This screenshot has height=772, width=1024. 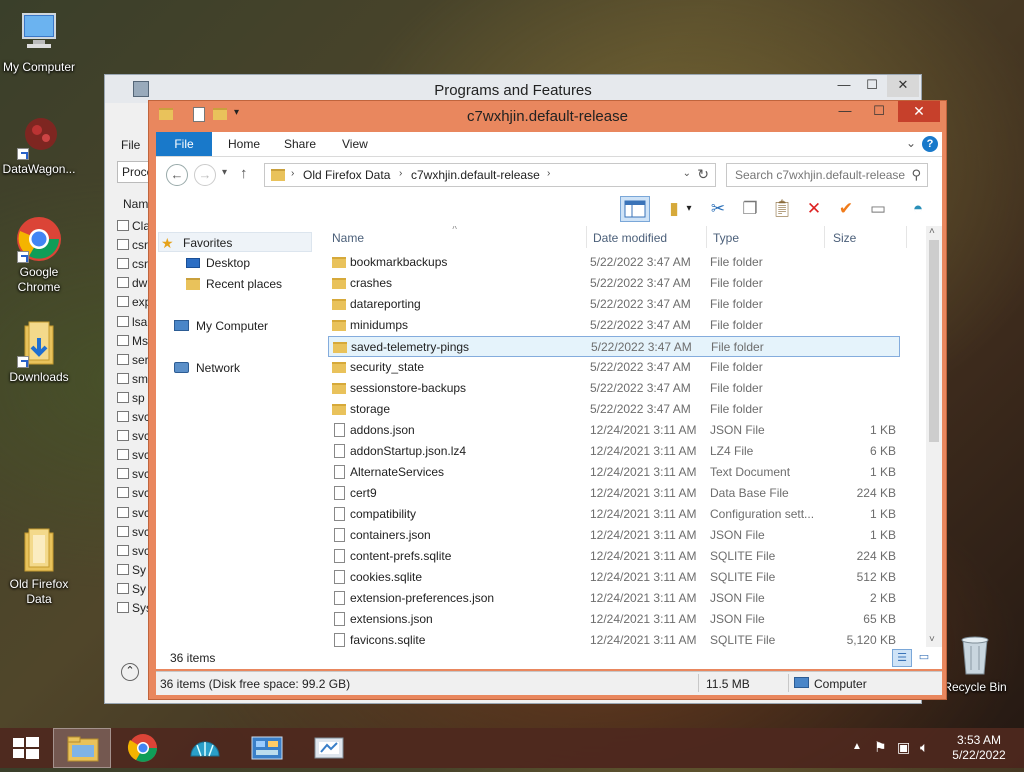 I want to click on cut-icon: ✂, so click(x=718, y=209).